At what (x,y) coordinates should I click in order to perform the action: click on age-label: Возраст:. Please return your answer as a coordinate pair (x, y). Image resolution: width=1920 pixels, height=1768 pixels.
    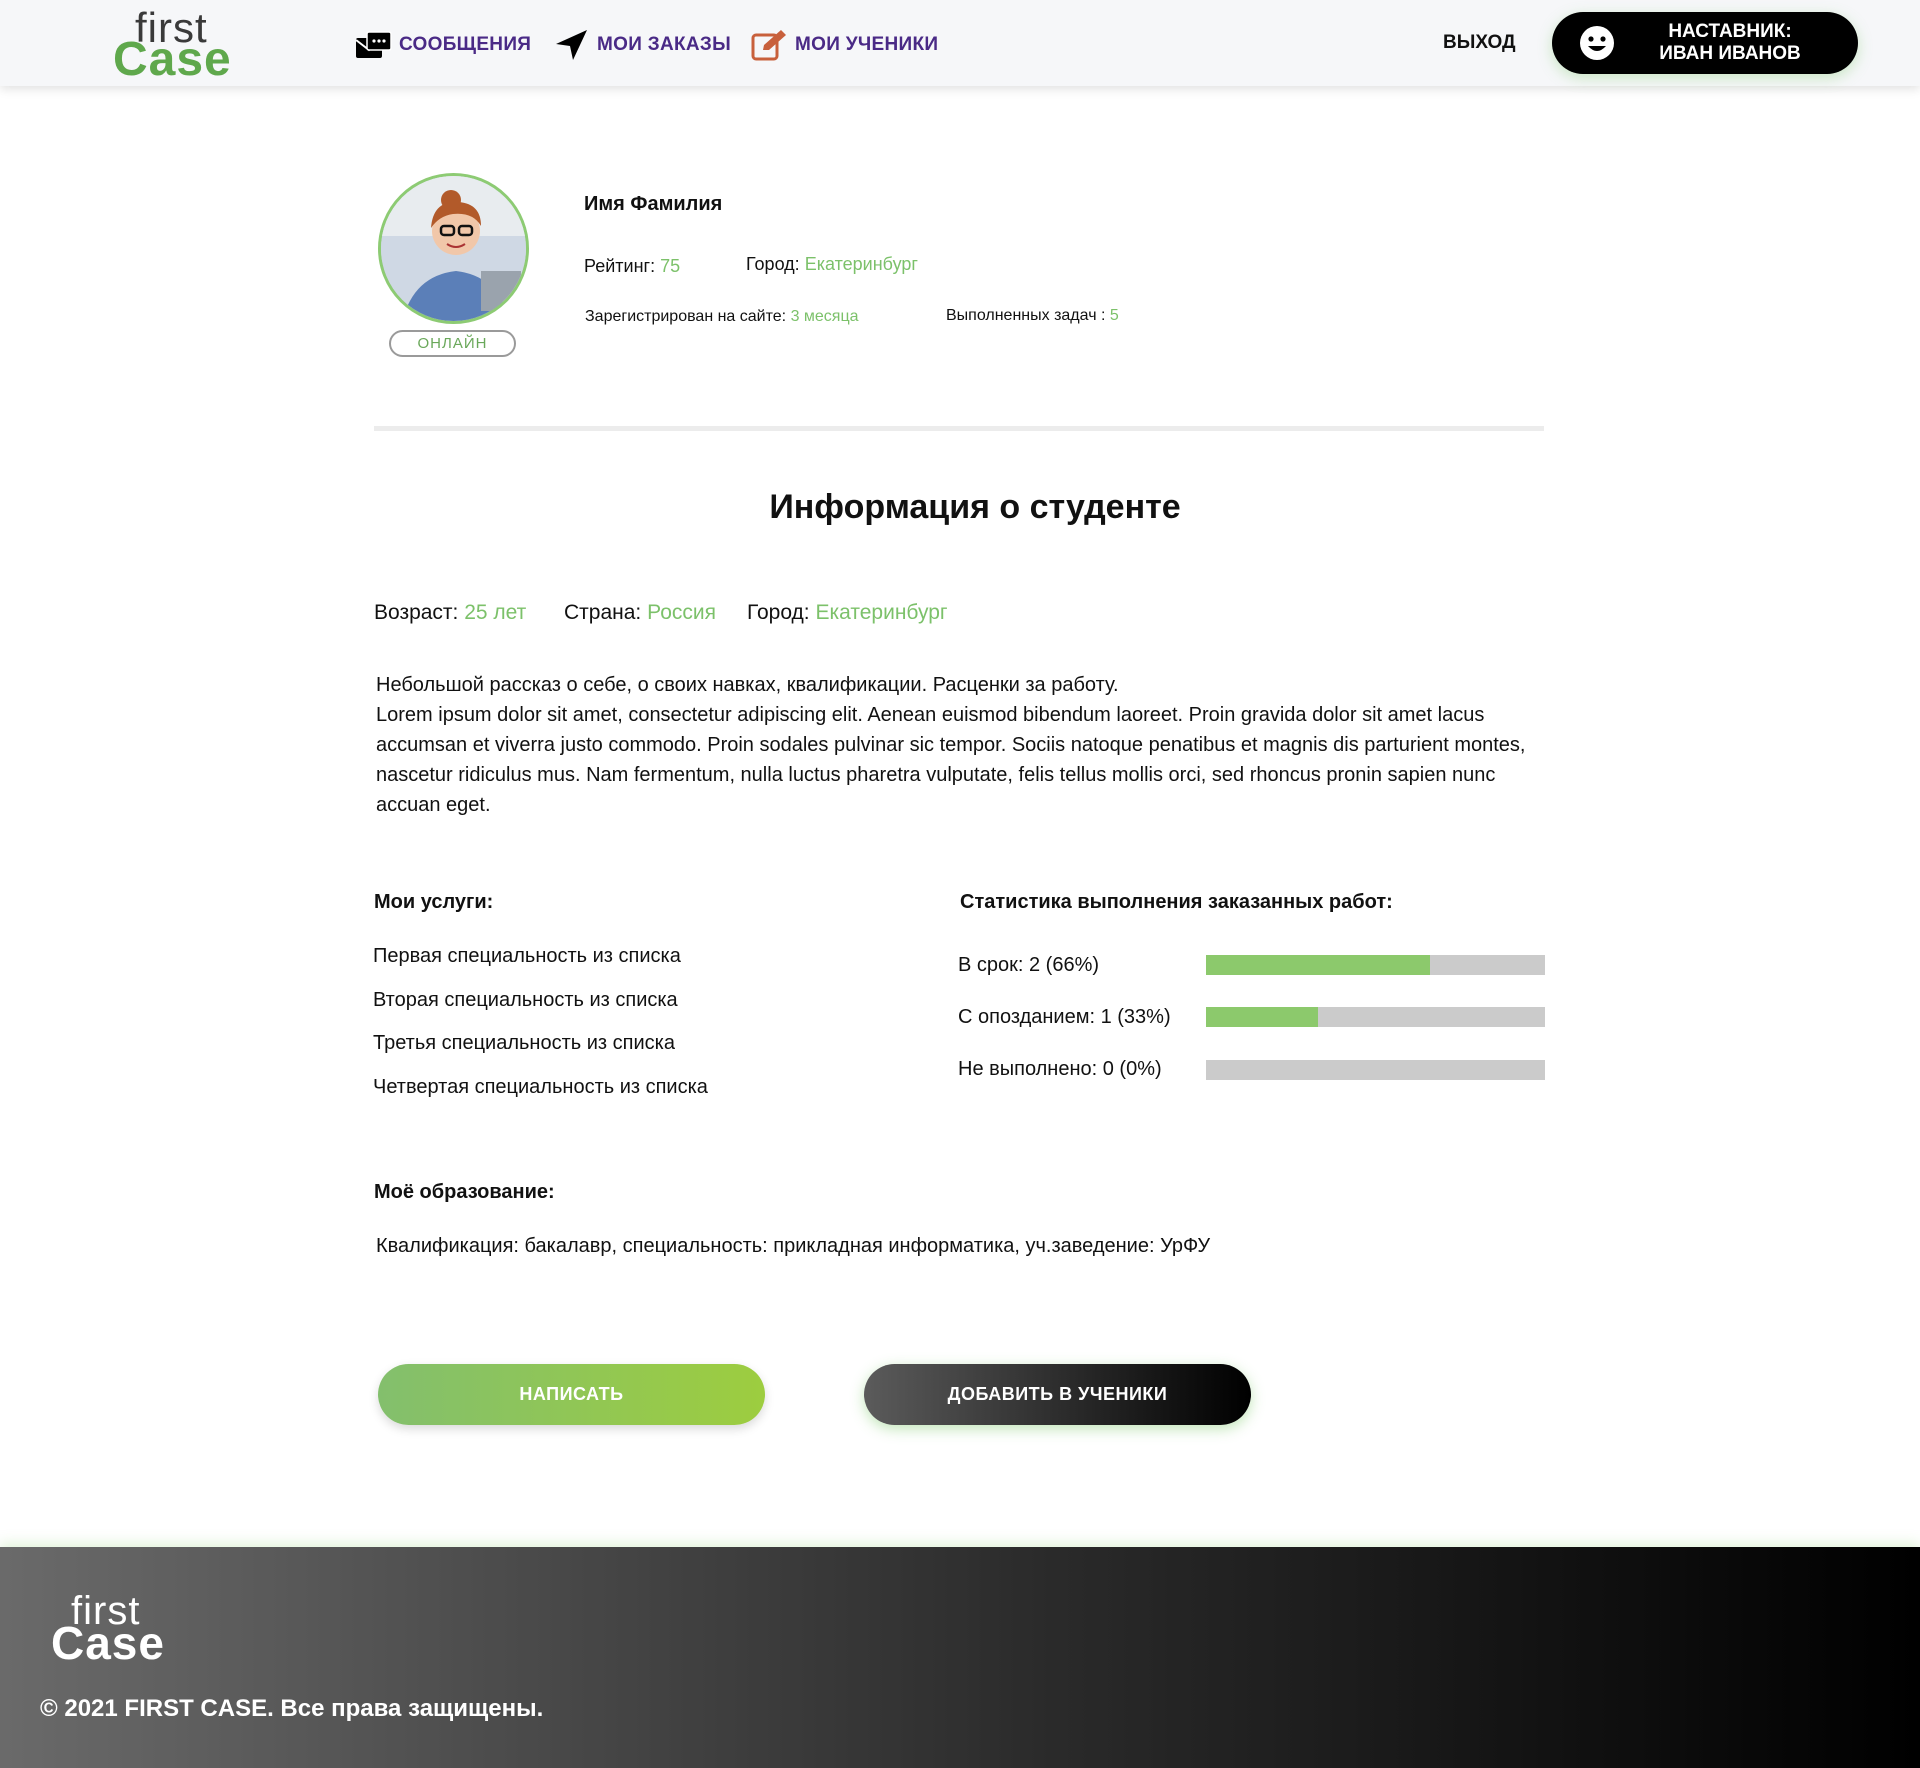
    Looking at the image, I should click on (416, 612).